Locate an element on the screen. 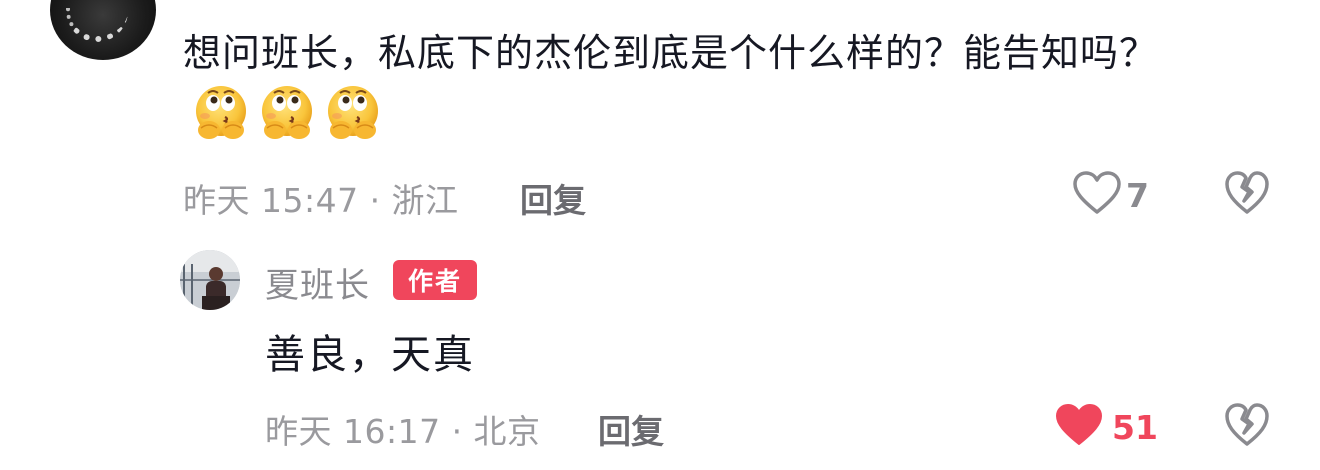 Image resolution: width=1320 pixels, height=470 pixels. reply-like-button: 51 is located at coordinates (1106, 427).